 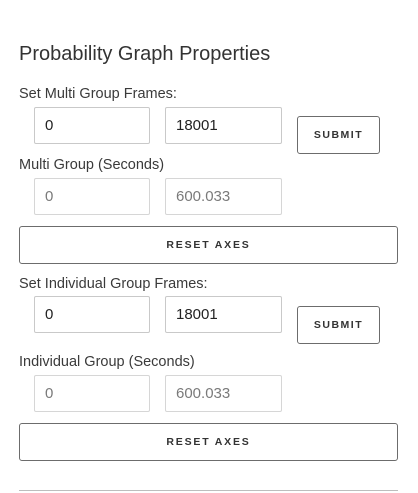 What do you see at coordinates (208, 490) in the screenshot?
I see `section-divider` at bounding box center [208, 490].